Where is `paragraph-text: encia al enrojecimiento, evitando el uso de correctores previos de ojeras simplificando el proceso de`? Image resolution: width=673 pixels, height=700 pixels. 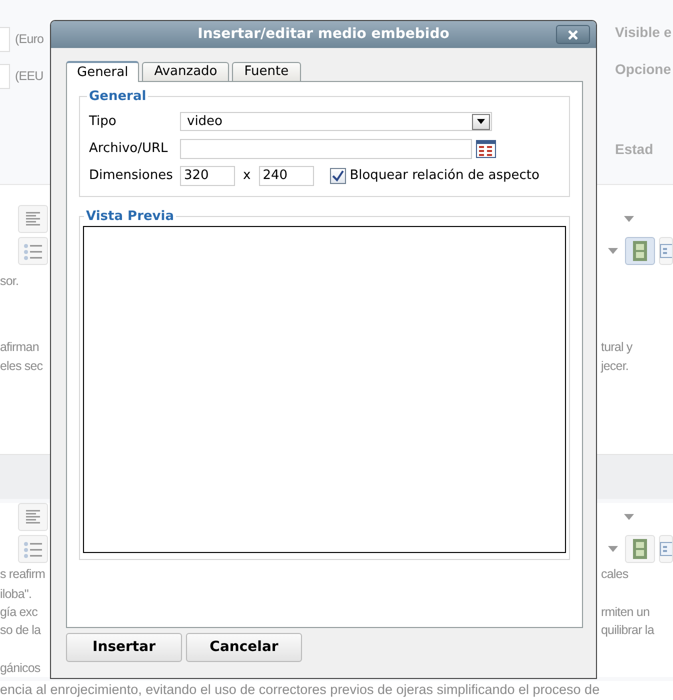
paragraph-text: encia al enrojecimiento, evitando el uso de correctores previos de ojeras simplificando el proceso de is located at coordinates (300, 689).